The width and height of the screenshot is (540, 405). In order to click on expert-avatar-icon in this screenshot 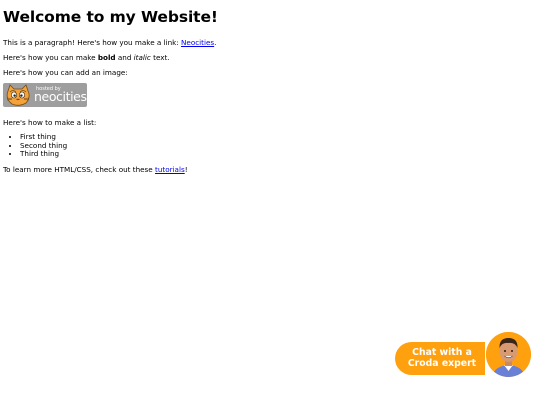, I will do `click(508, 354)`.